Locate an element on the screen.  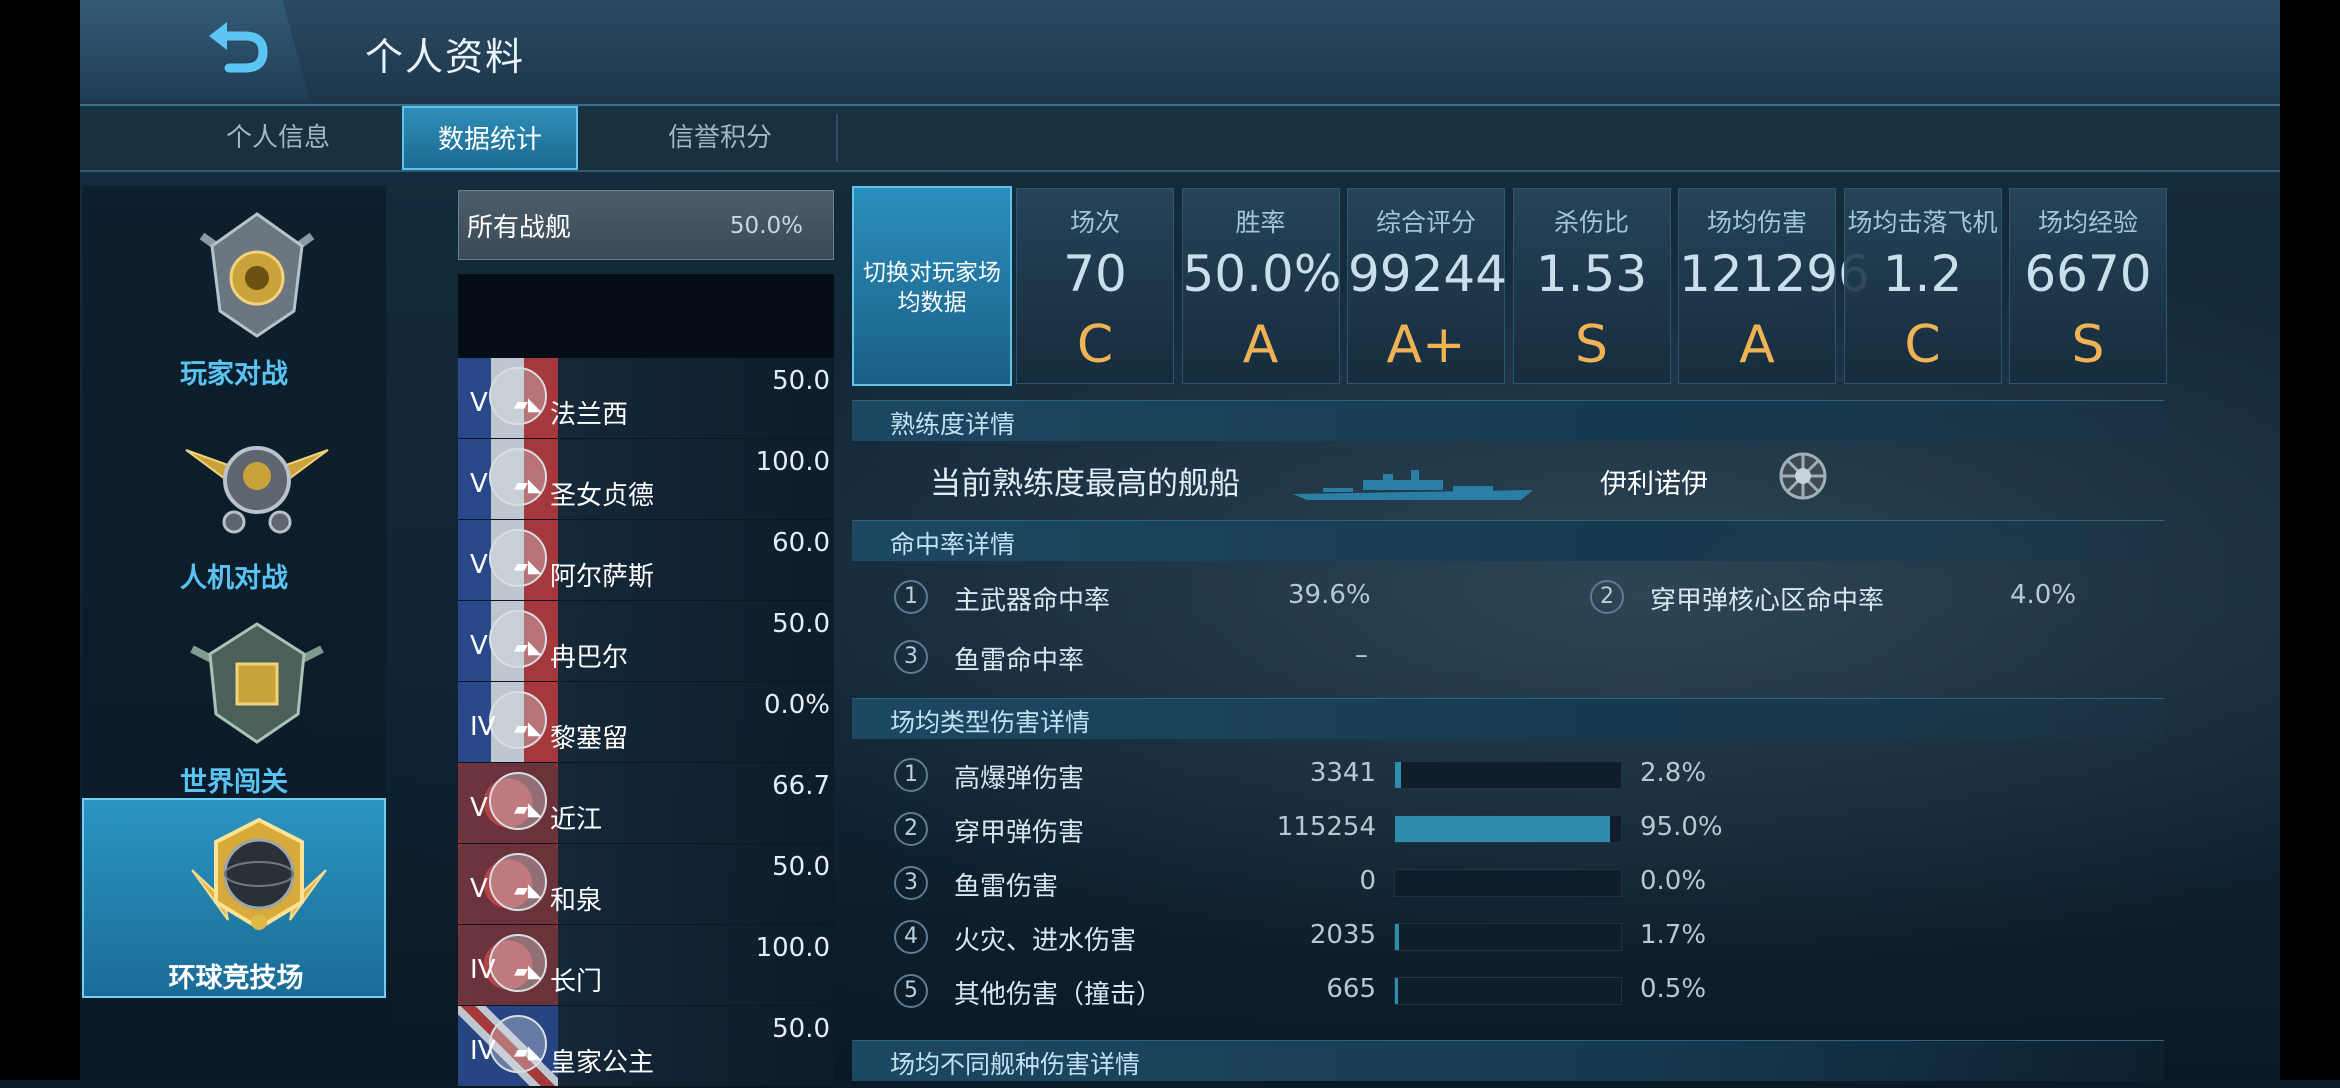
section-proficiency: 熟练度详情 is located at coordinates (1508, 420).